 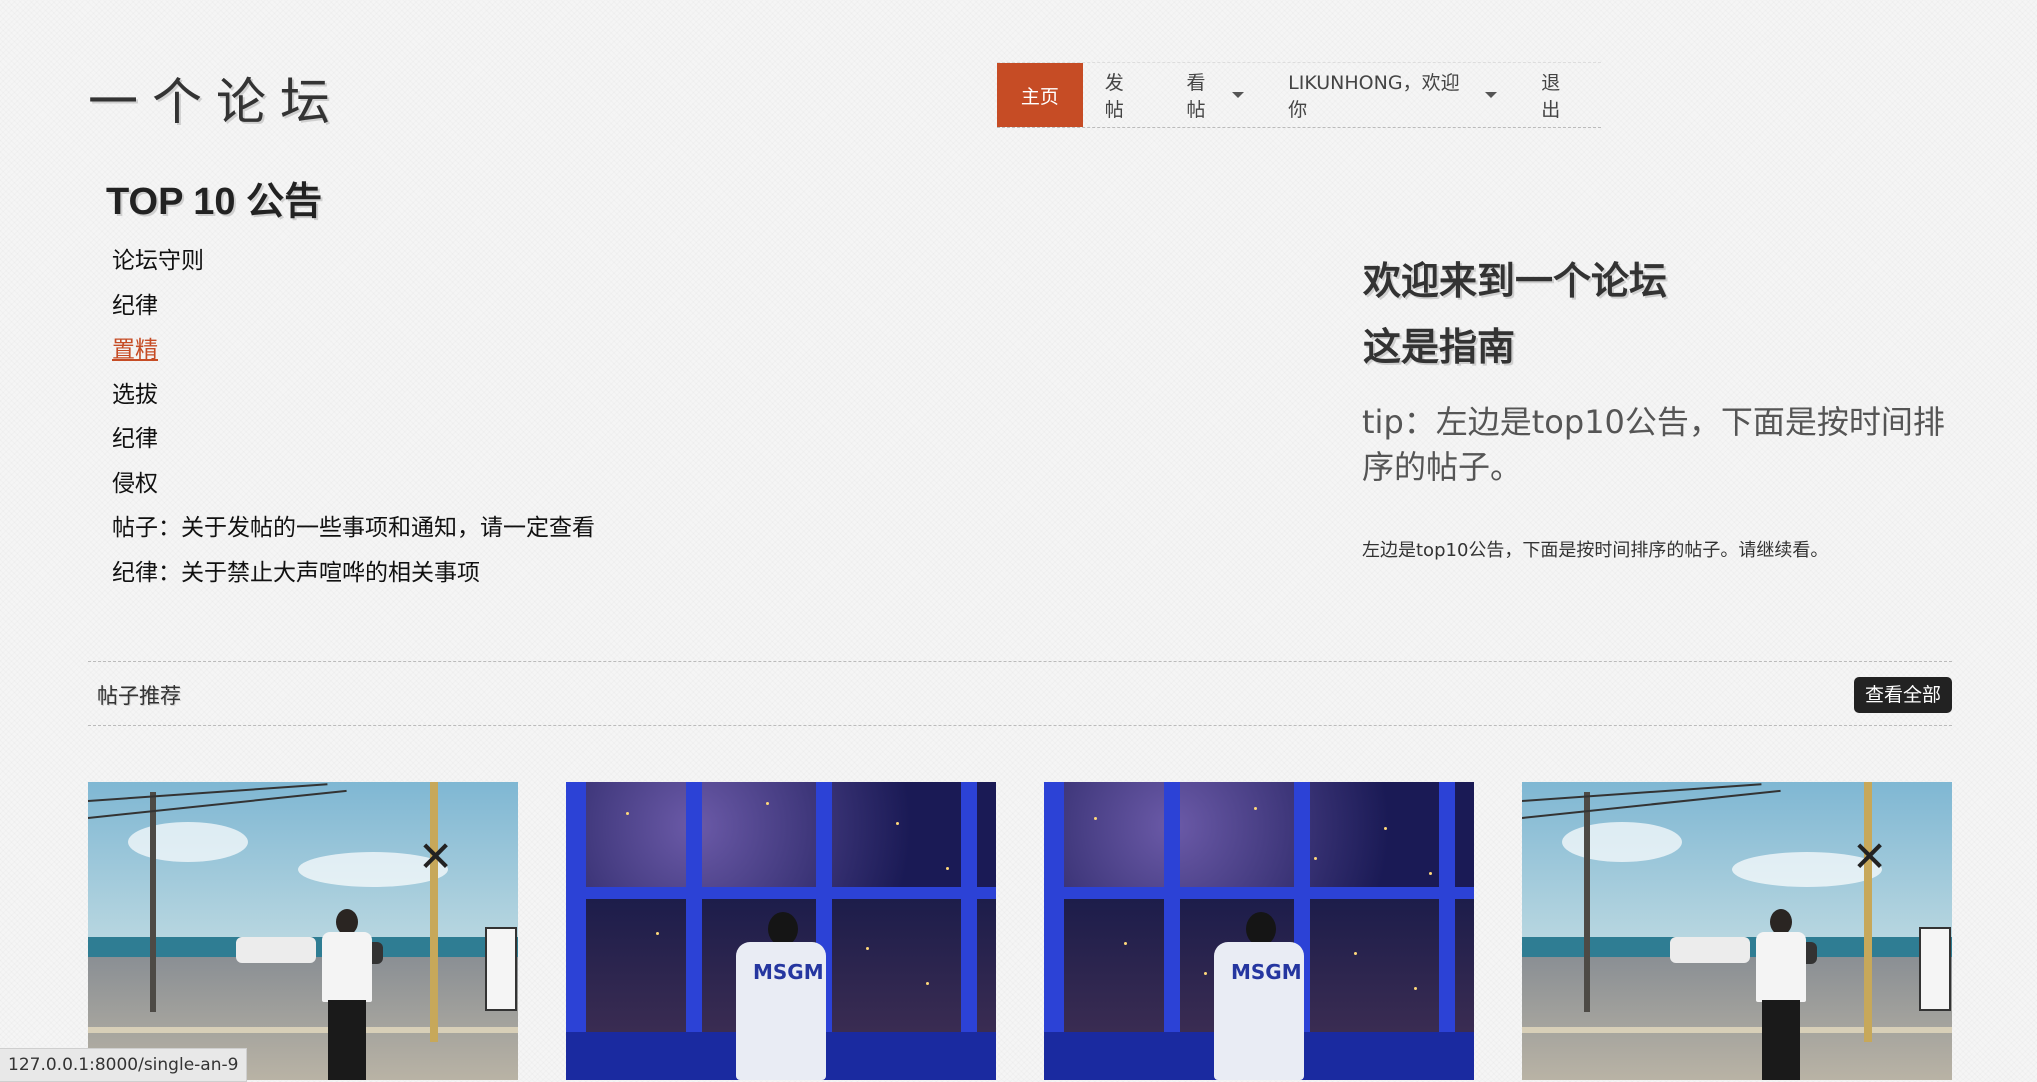 What do you see at coordinates (1216, 95) in the screenshot?
I see `nav-browse-dropdown: 看帖` at bounding box center [1216, 95].